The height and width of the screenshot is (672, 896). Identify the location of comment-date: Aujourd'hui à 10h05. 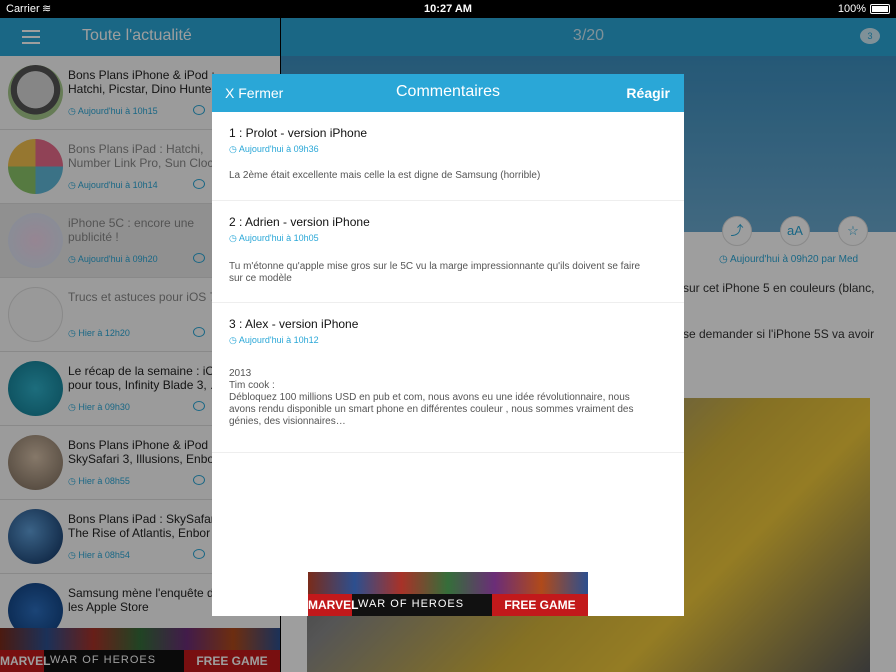
(274, 238).